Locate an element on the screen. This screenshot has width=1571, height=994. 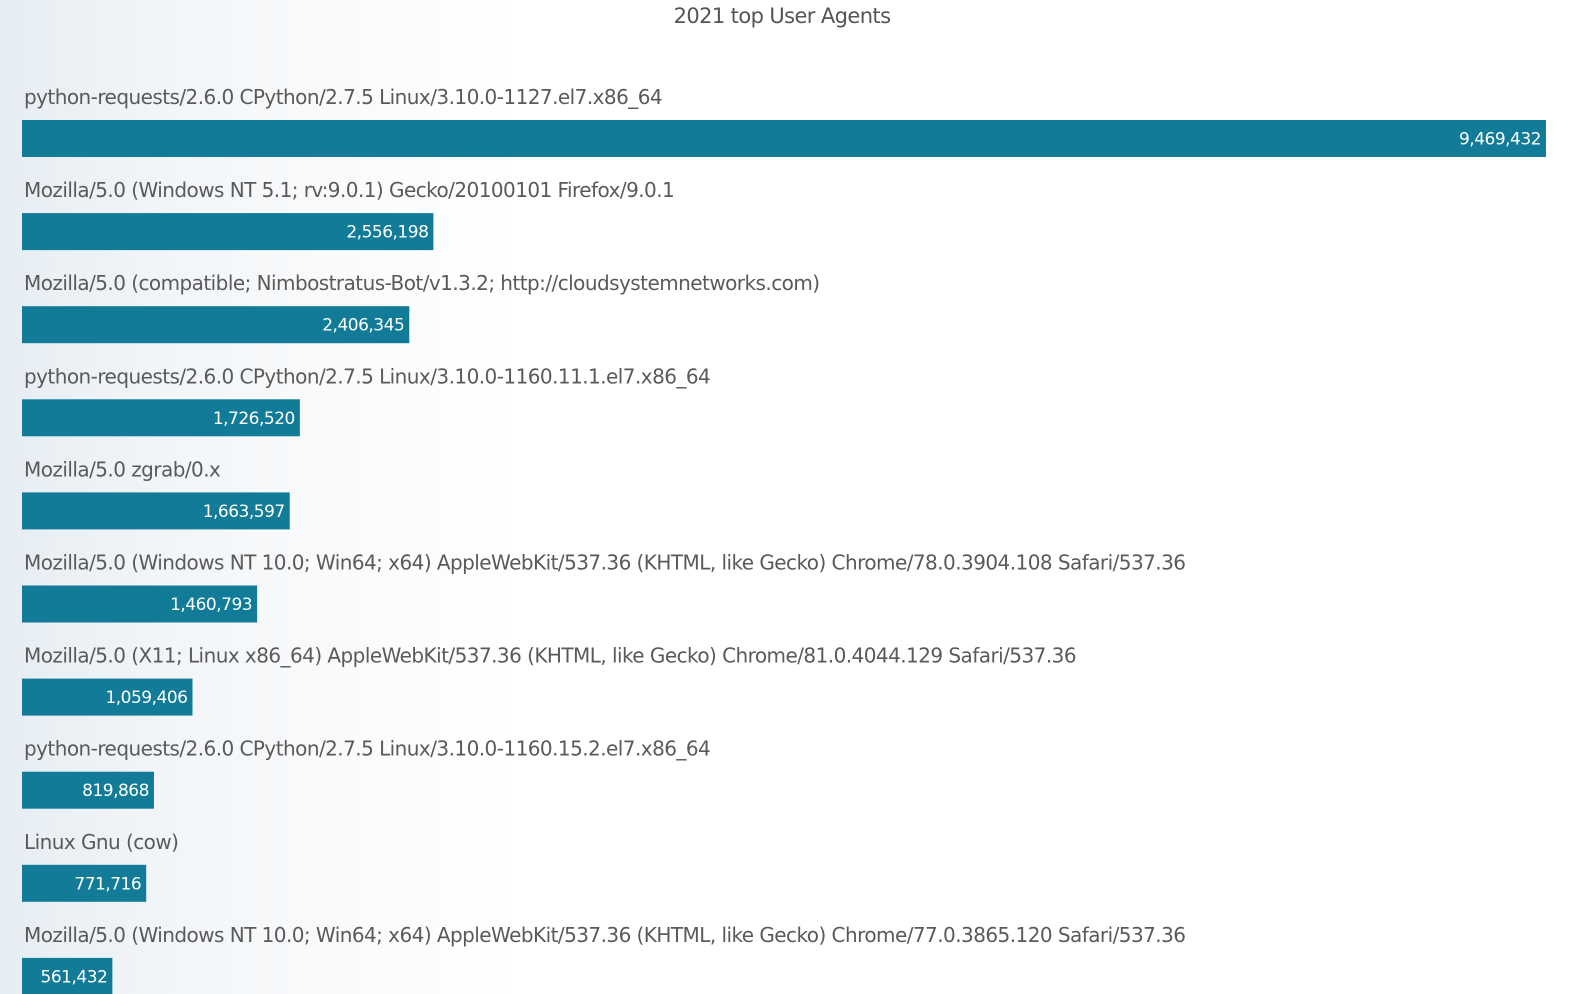
value-label: 771,716 is located at coordinates (107, 884).